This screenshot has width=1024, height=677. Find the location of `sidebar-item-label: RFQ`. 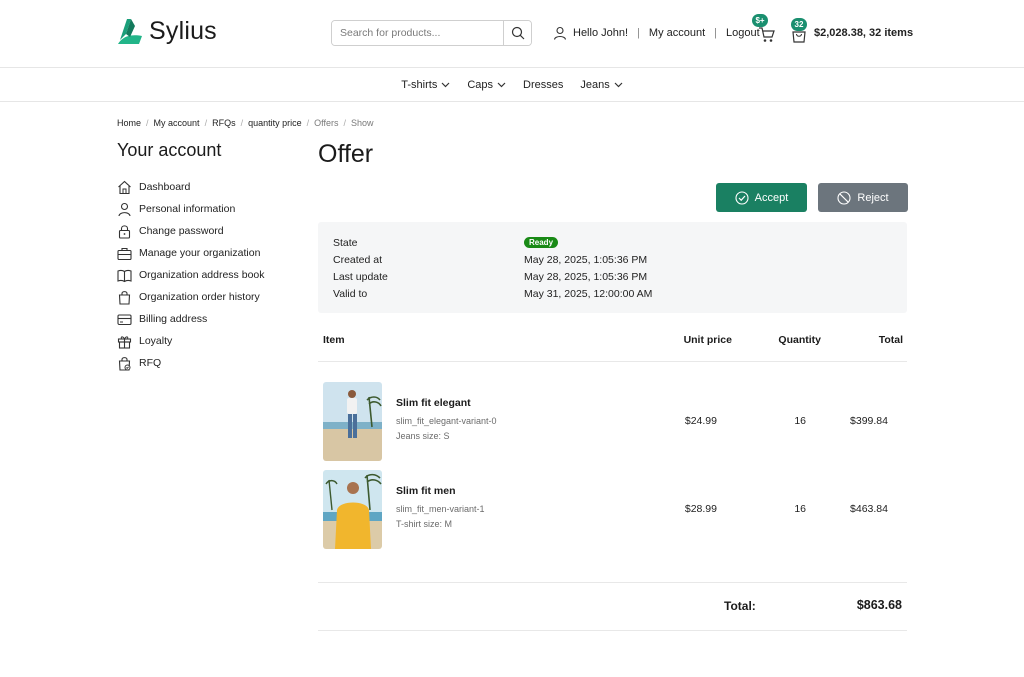

sidebar-item-label: RFQ is located at coordinates (150, 363).